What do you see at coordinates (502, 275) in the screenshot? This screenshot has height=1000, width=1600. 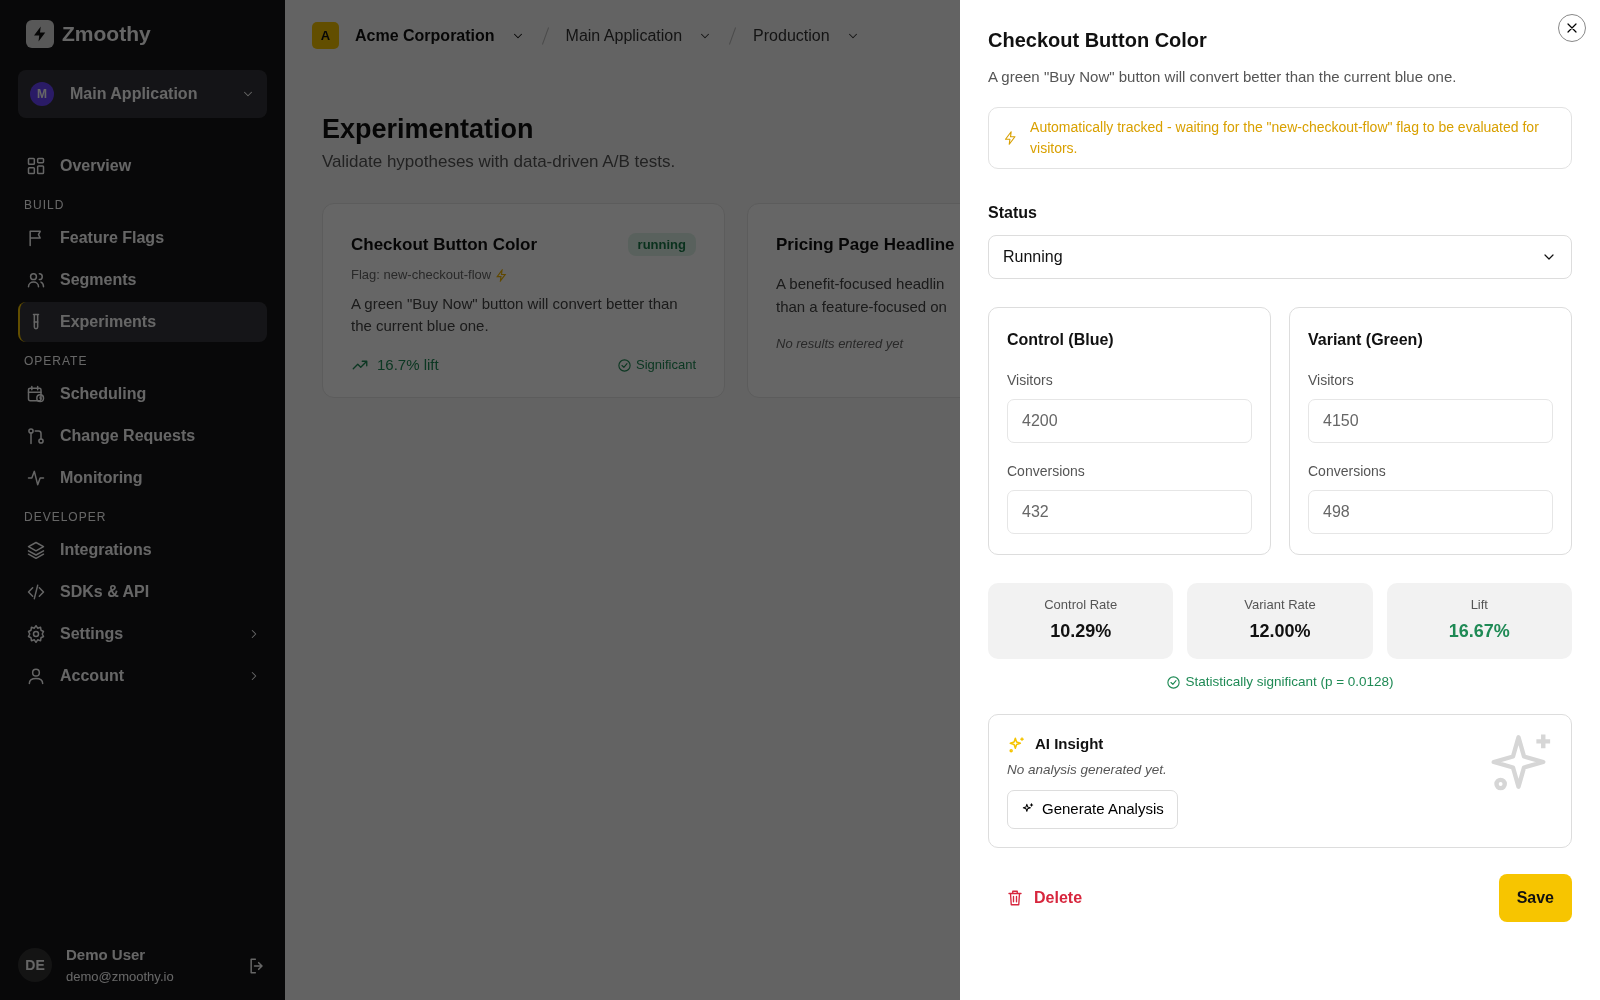 I see `bolt-icon` at bounding box center [502, 275].